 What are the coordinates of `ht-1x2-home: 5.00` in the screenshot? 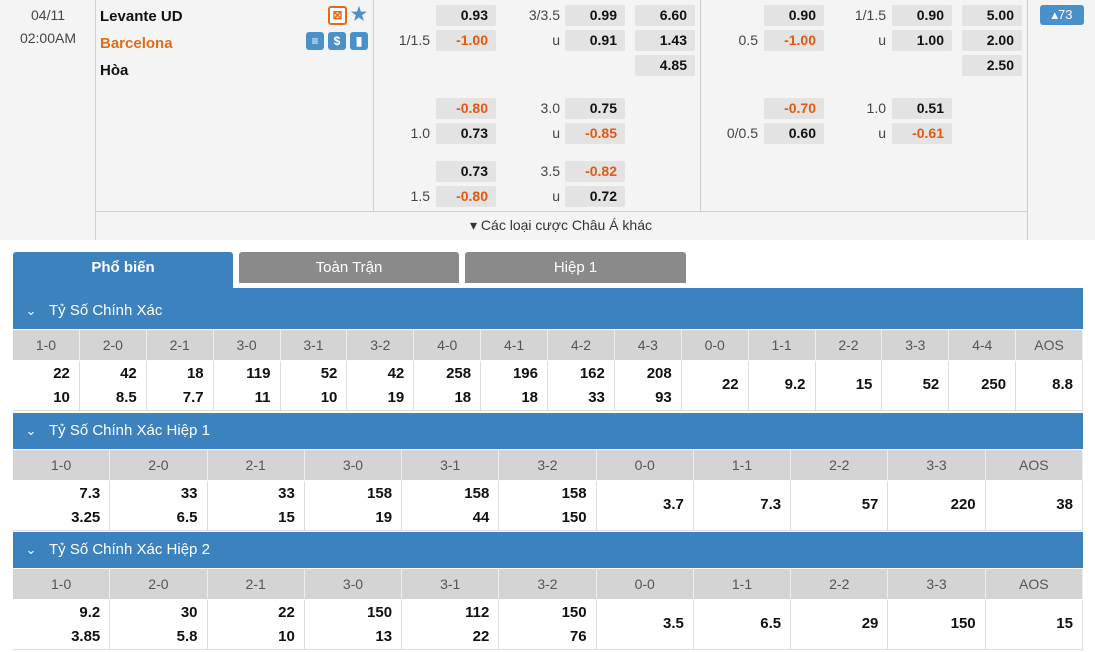 It's located at (992, 15).